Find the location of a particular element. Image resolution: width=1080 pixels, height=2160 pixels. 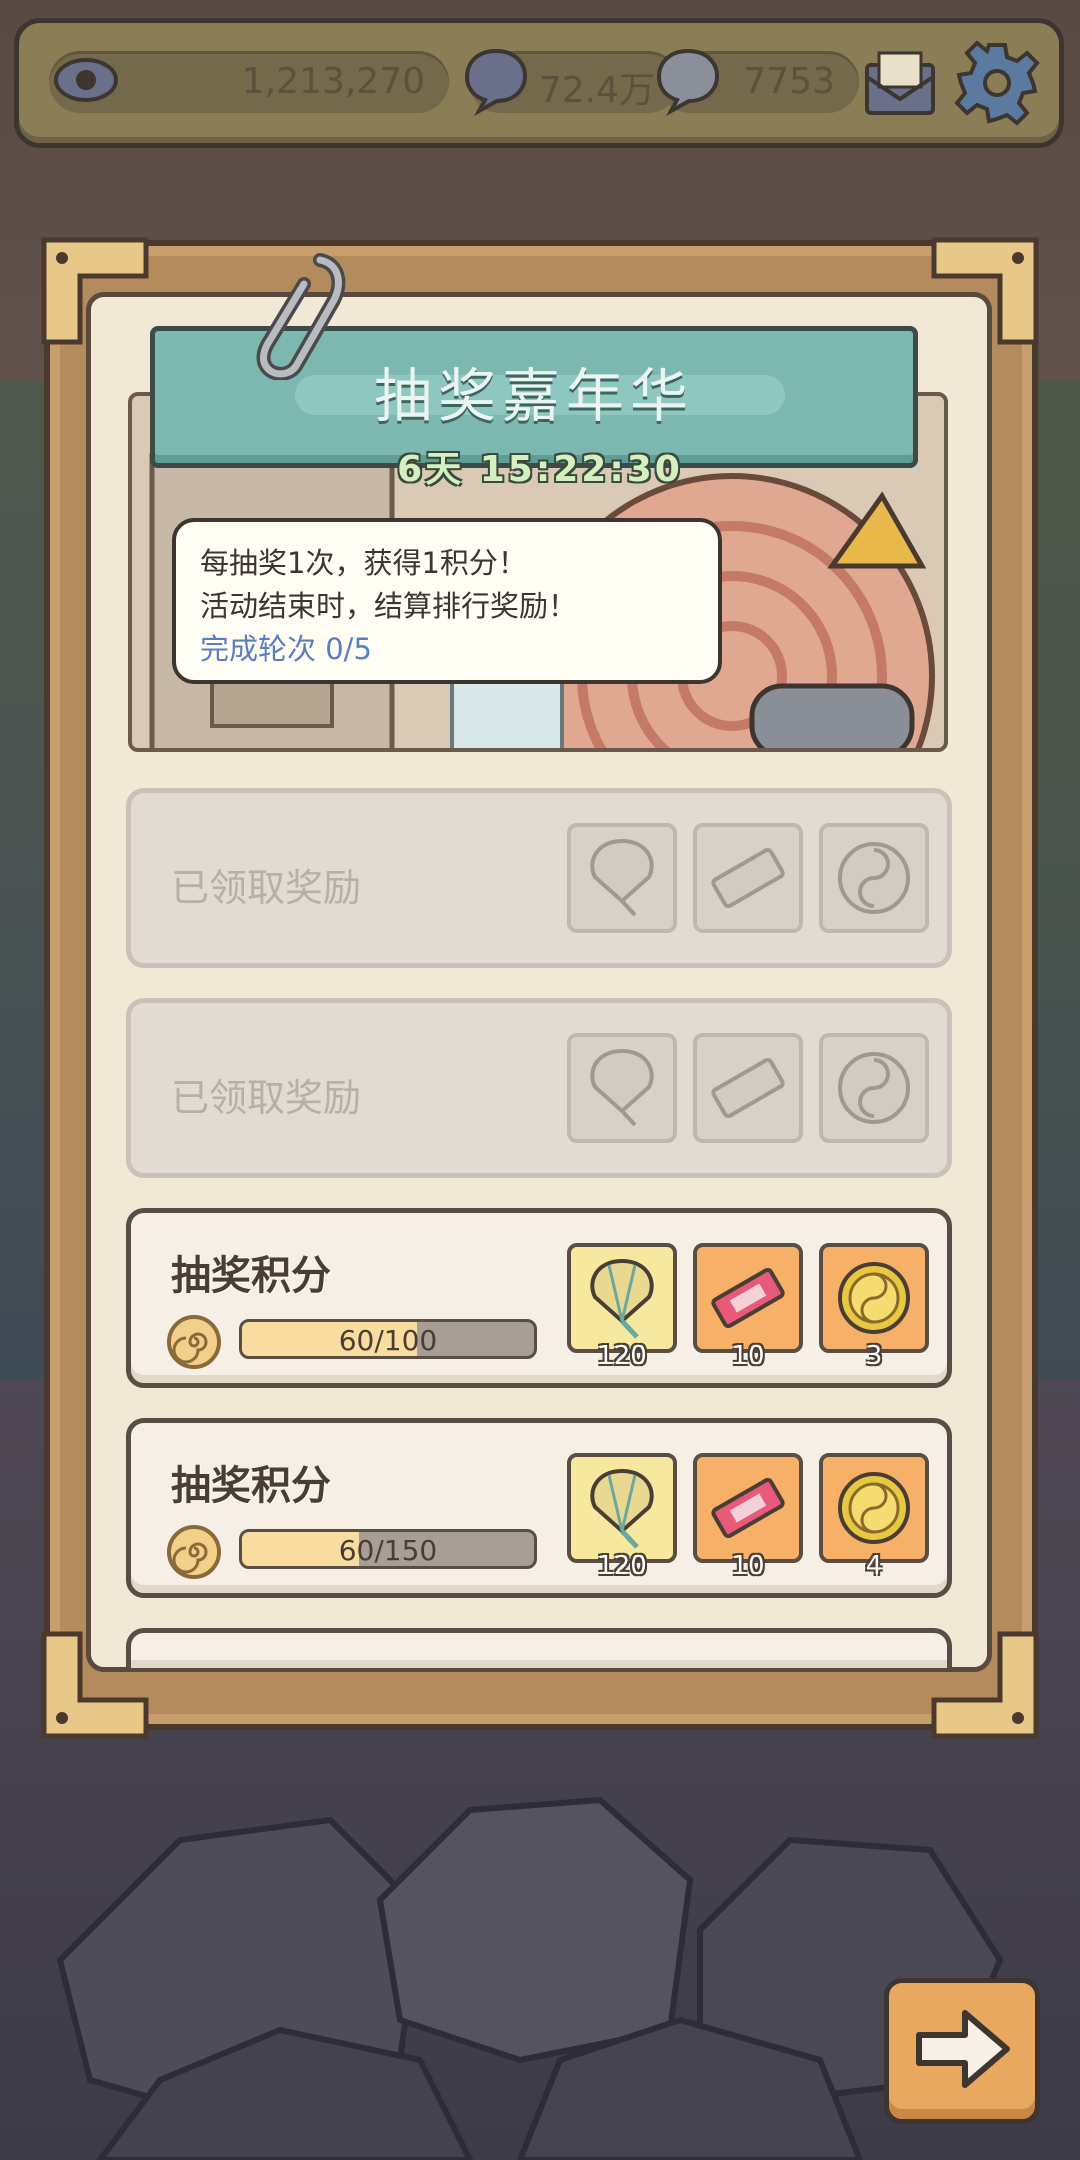

event-info-bubble: 每抽奖1次，获得1积分！ 活动结束时，结算排行奖励！ 完成轮次 0/5 is located at coordinates (447, 601).